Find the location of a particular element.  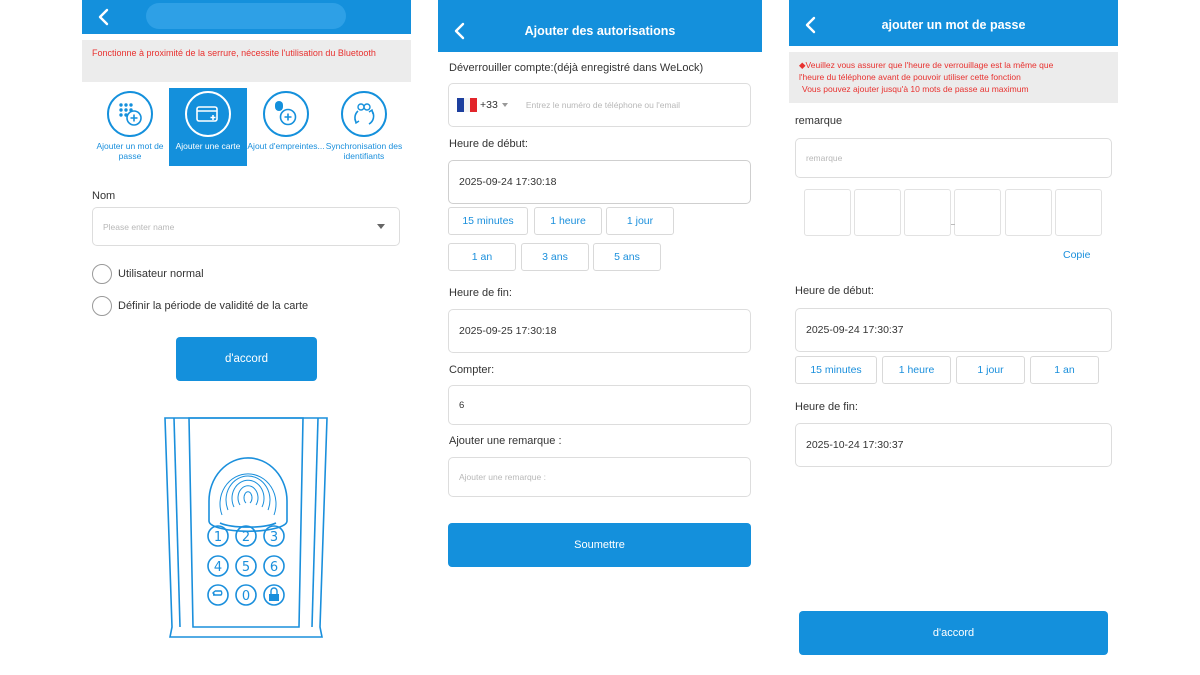

duration-5-years: 5 ans is located at coordinates (627, 257).